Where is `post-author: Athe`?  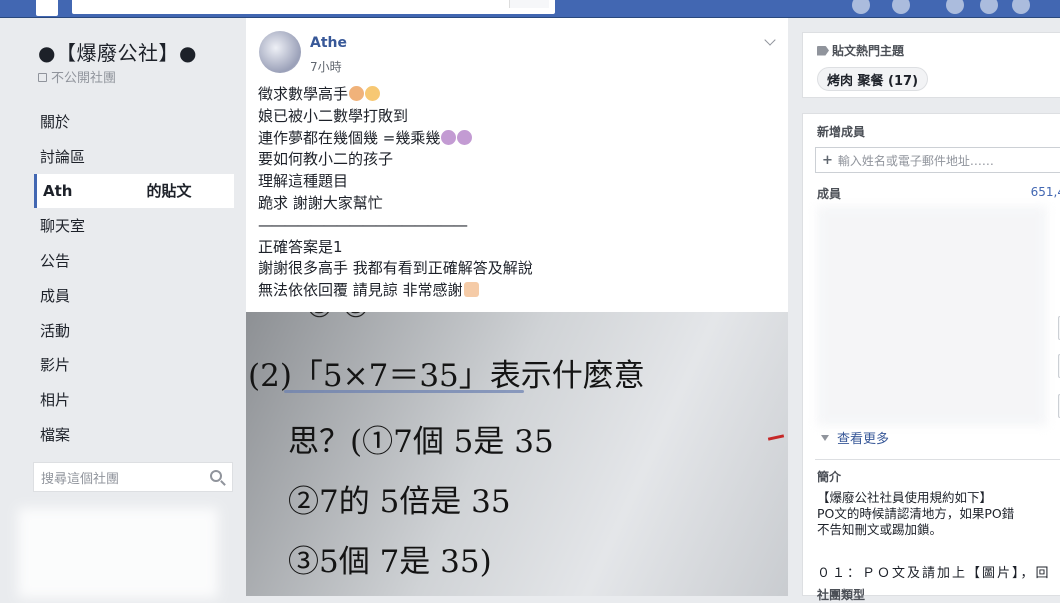
post-author: Athe is located at coordinates (328, 43).